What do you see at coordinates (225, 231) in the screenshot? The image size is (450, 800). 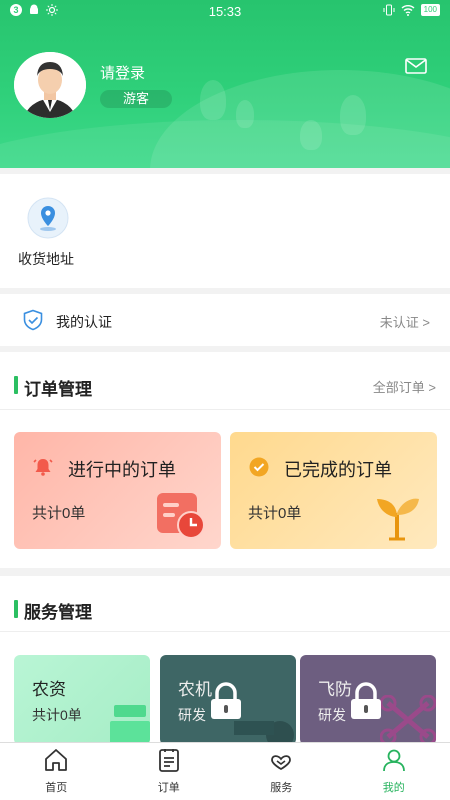 I see `address-section: 收货地址` at bounding box center [225, 231].